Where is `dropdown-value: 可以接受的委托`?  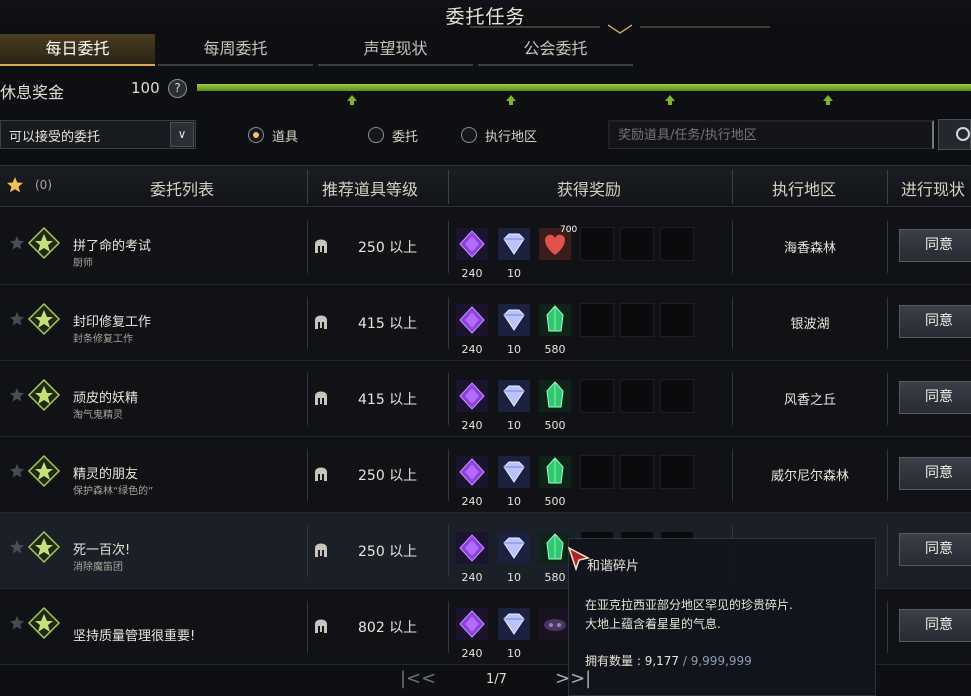 dropdown-value: 可以接受的委托 is located at coordinates (55, 137).